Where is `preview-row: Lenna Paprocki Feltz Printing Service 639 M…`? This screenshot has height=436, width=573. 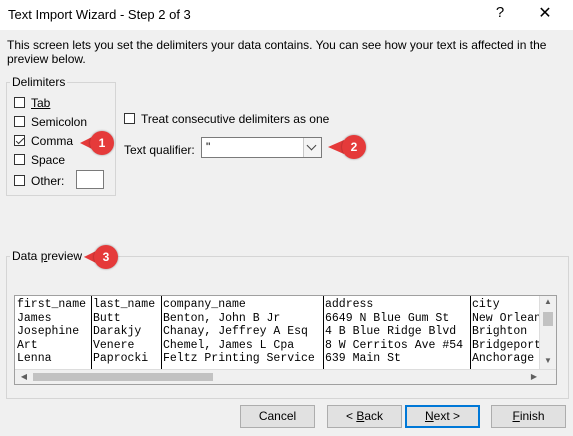 preview-row: Lenna Paprocki Feltz Printing Service 639 M… is located at coordinates (278, 359).